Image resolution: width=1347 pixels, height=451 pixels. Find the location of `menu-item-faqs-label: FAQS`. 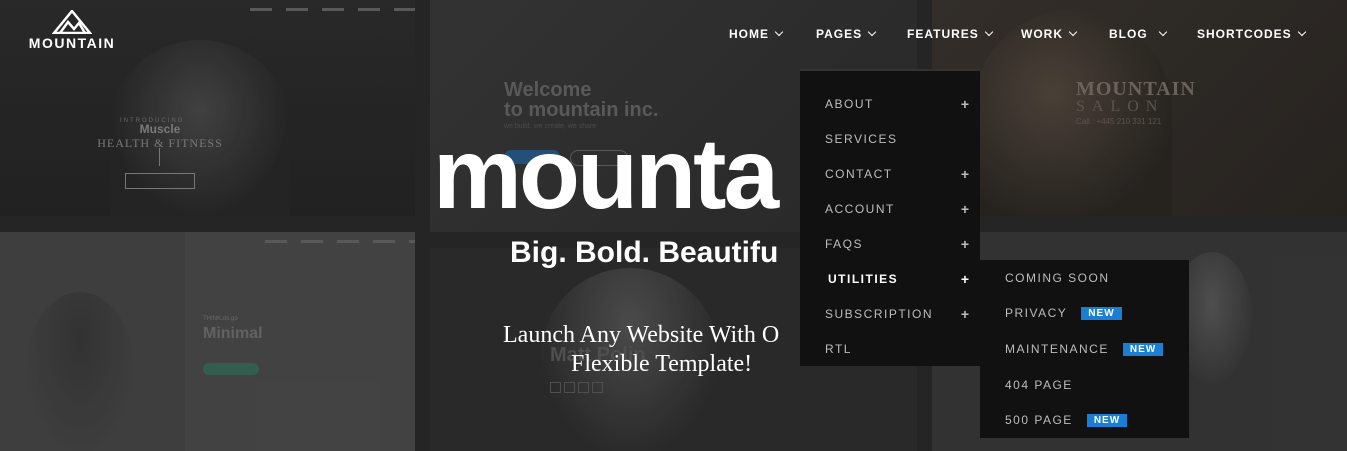

menu-item-faqs-label: FAQS is located at coordinates (844, 244).